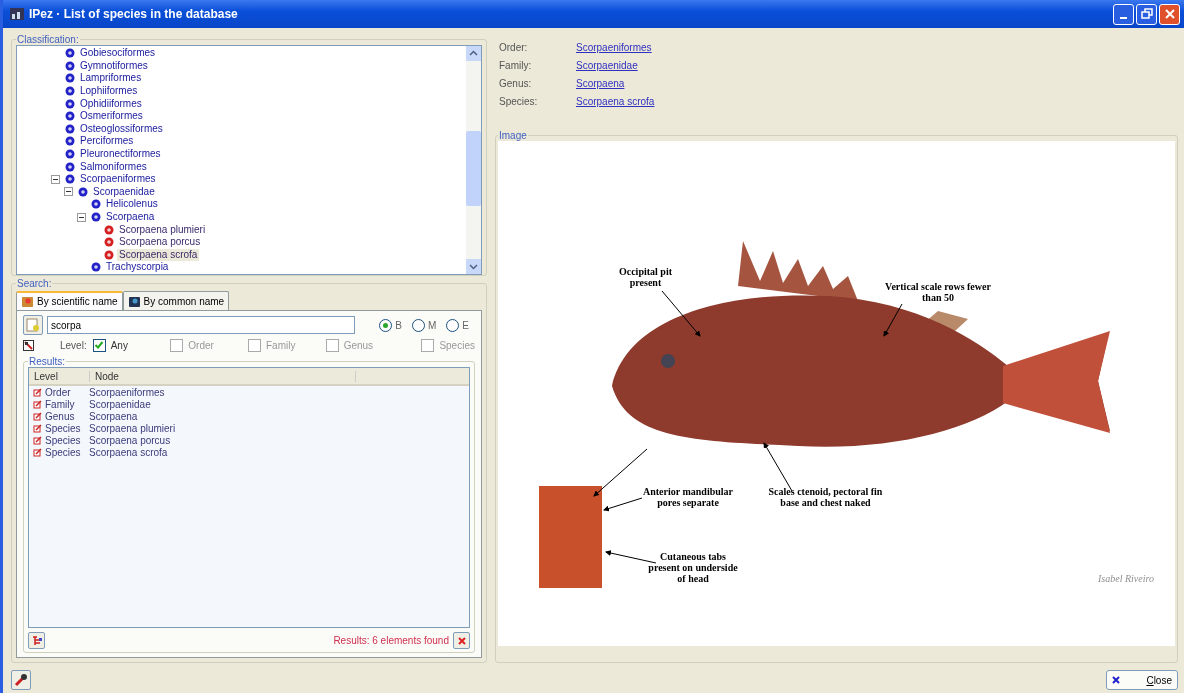  What do you see at coordinates (160, 242) in the screenshot?
I see `tree-item: Scorpaena porcus` at bounding box center [160, 242].